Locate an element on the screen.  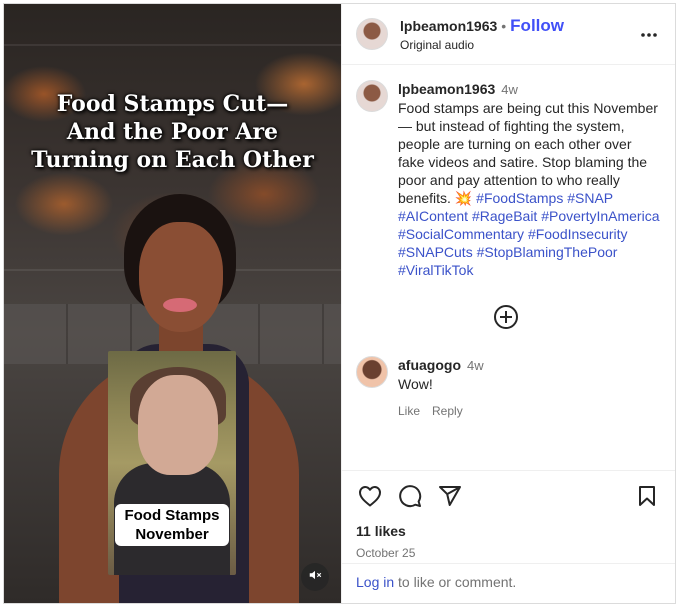
load-more-comments-button is located at coordinates (506, 317).